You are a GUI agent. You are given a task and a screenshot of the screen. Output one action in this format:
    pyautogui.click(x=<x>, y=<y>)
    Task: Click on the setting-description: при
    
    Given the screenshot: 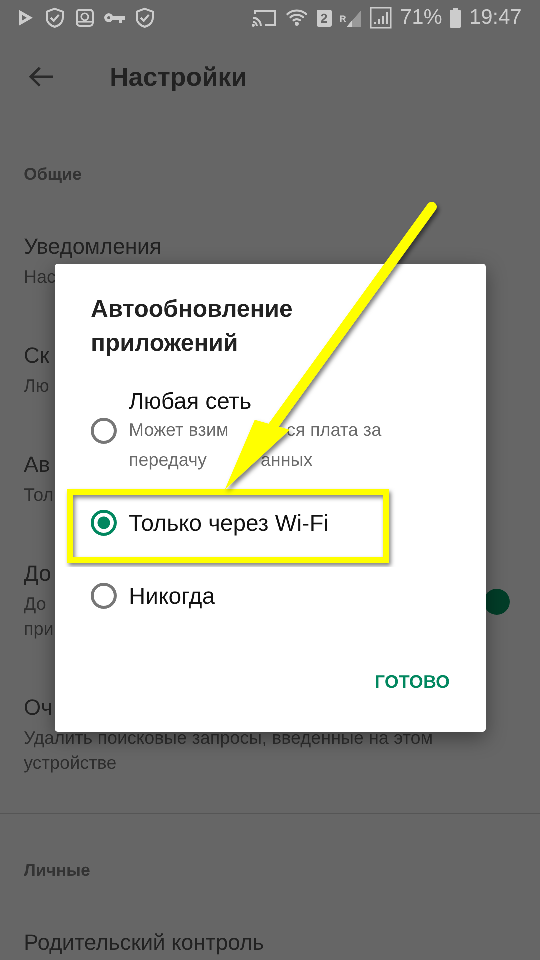 What is the action you would take?
    pyautogui.click(x=39, y=629)
    